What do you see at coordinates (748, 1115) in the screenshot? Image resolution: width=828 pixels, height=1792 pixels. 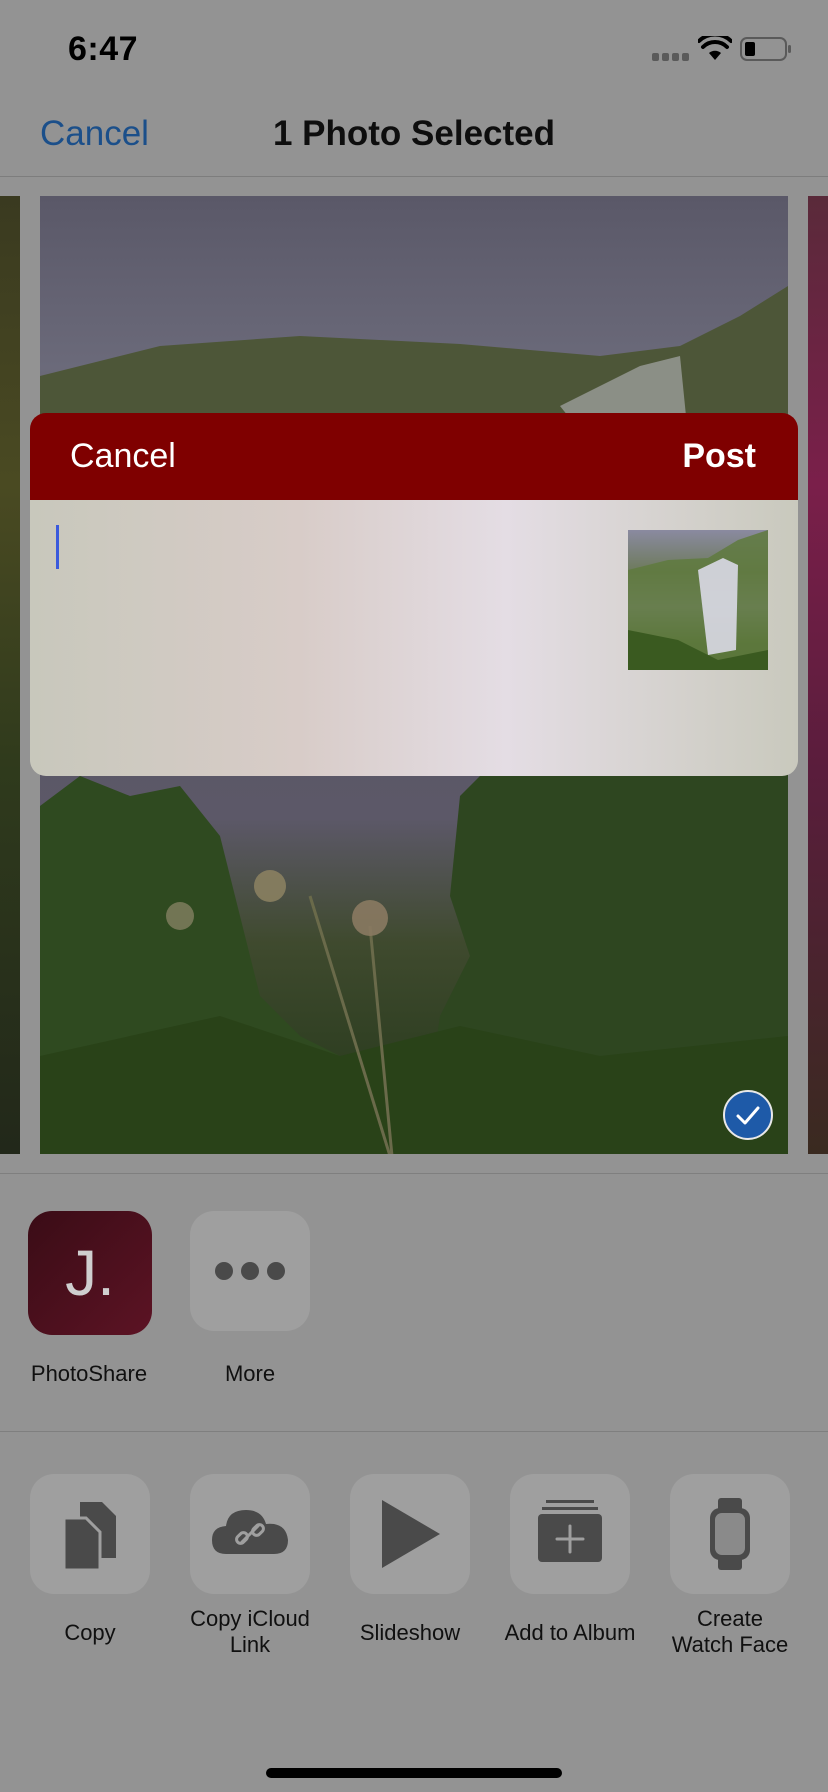 I see `selected-checkmark-icon` at bounding box center [748, 1115].